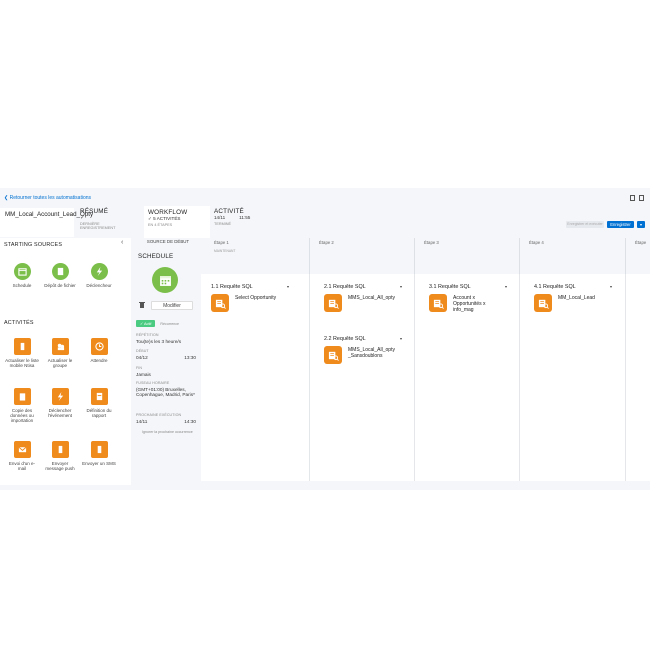 This screenshot has height=650, width=650. I want to click on activity-label: Envoyer message push, so click(60, 466).